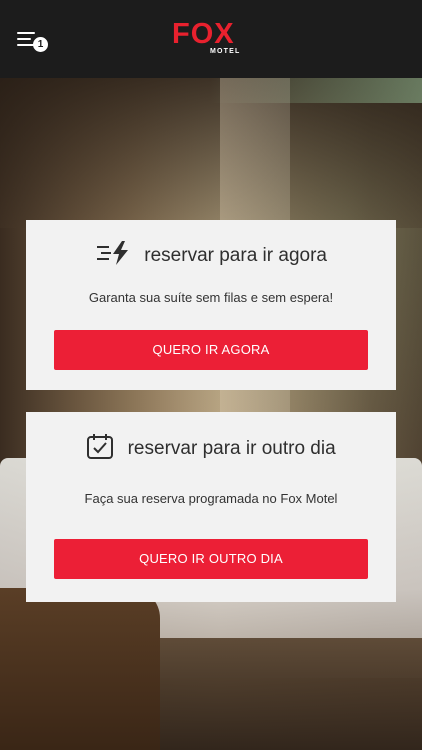  I want to click on reserve-other-day-subtitle: Faça sua reserva programada no Fox Motel, so click(211, 498).